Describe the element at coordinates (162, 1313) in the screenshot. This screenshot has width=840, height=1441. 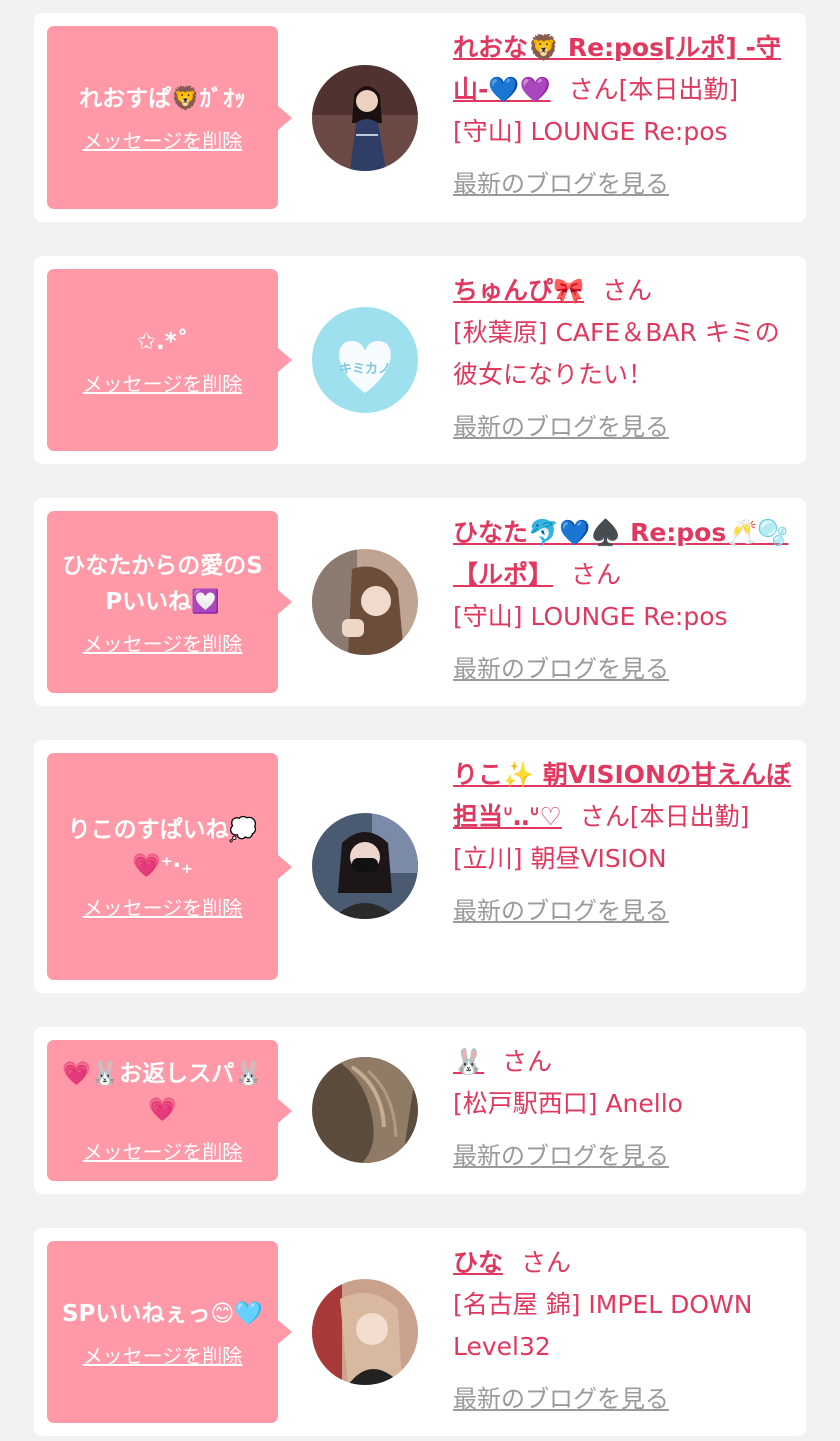
I see `message-text: SPいいねぇっ😊🩵` at that location.